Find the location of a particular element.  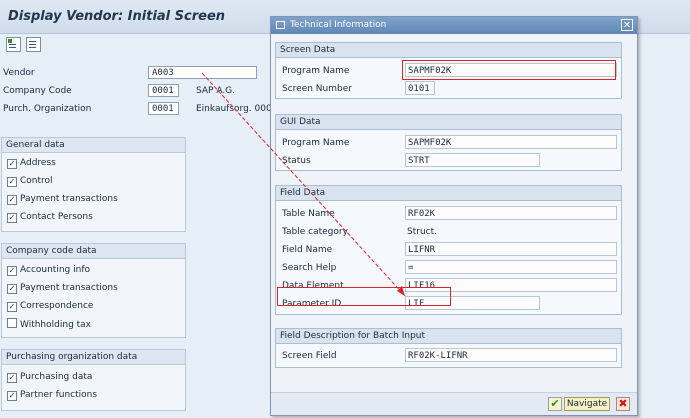

checkbox-partner-functions: ✓ Partner functions is located at coordinates (52, 395).